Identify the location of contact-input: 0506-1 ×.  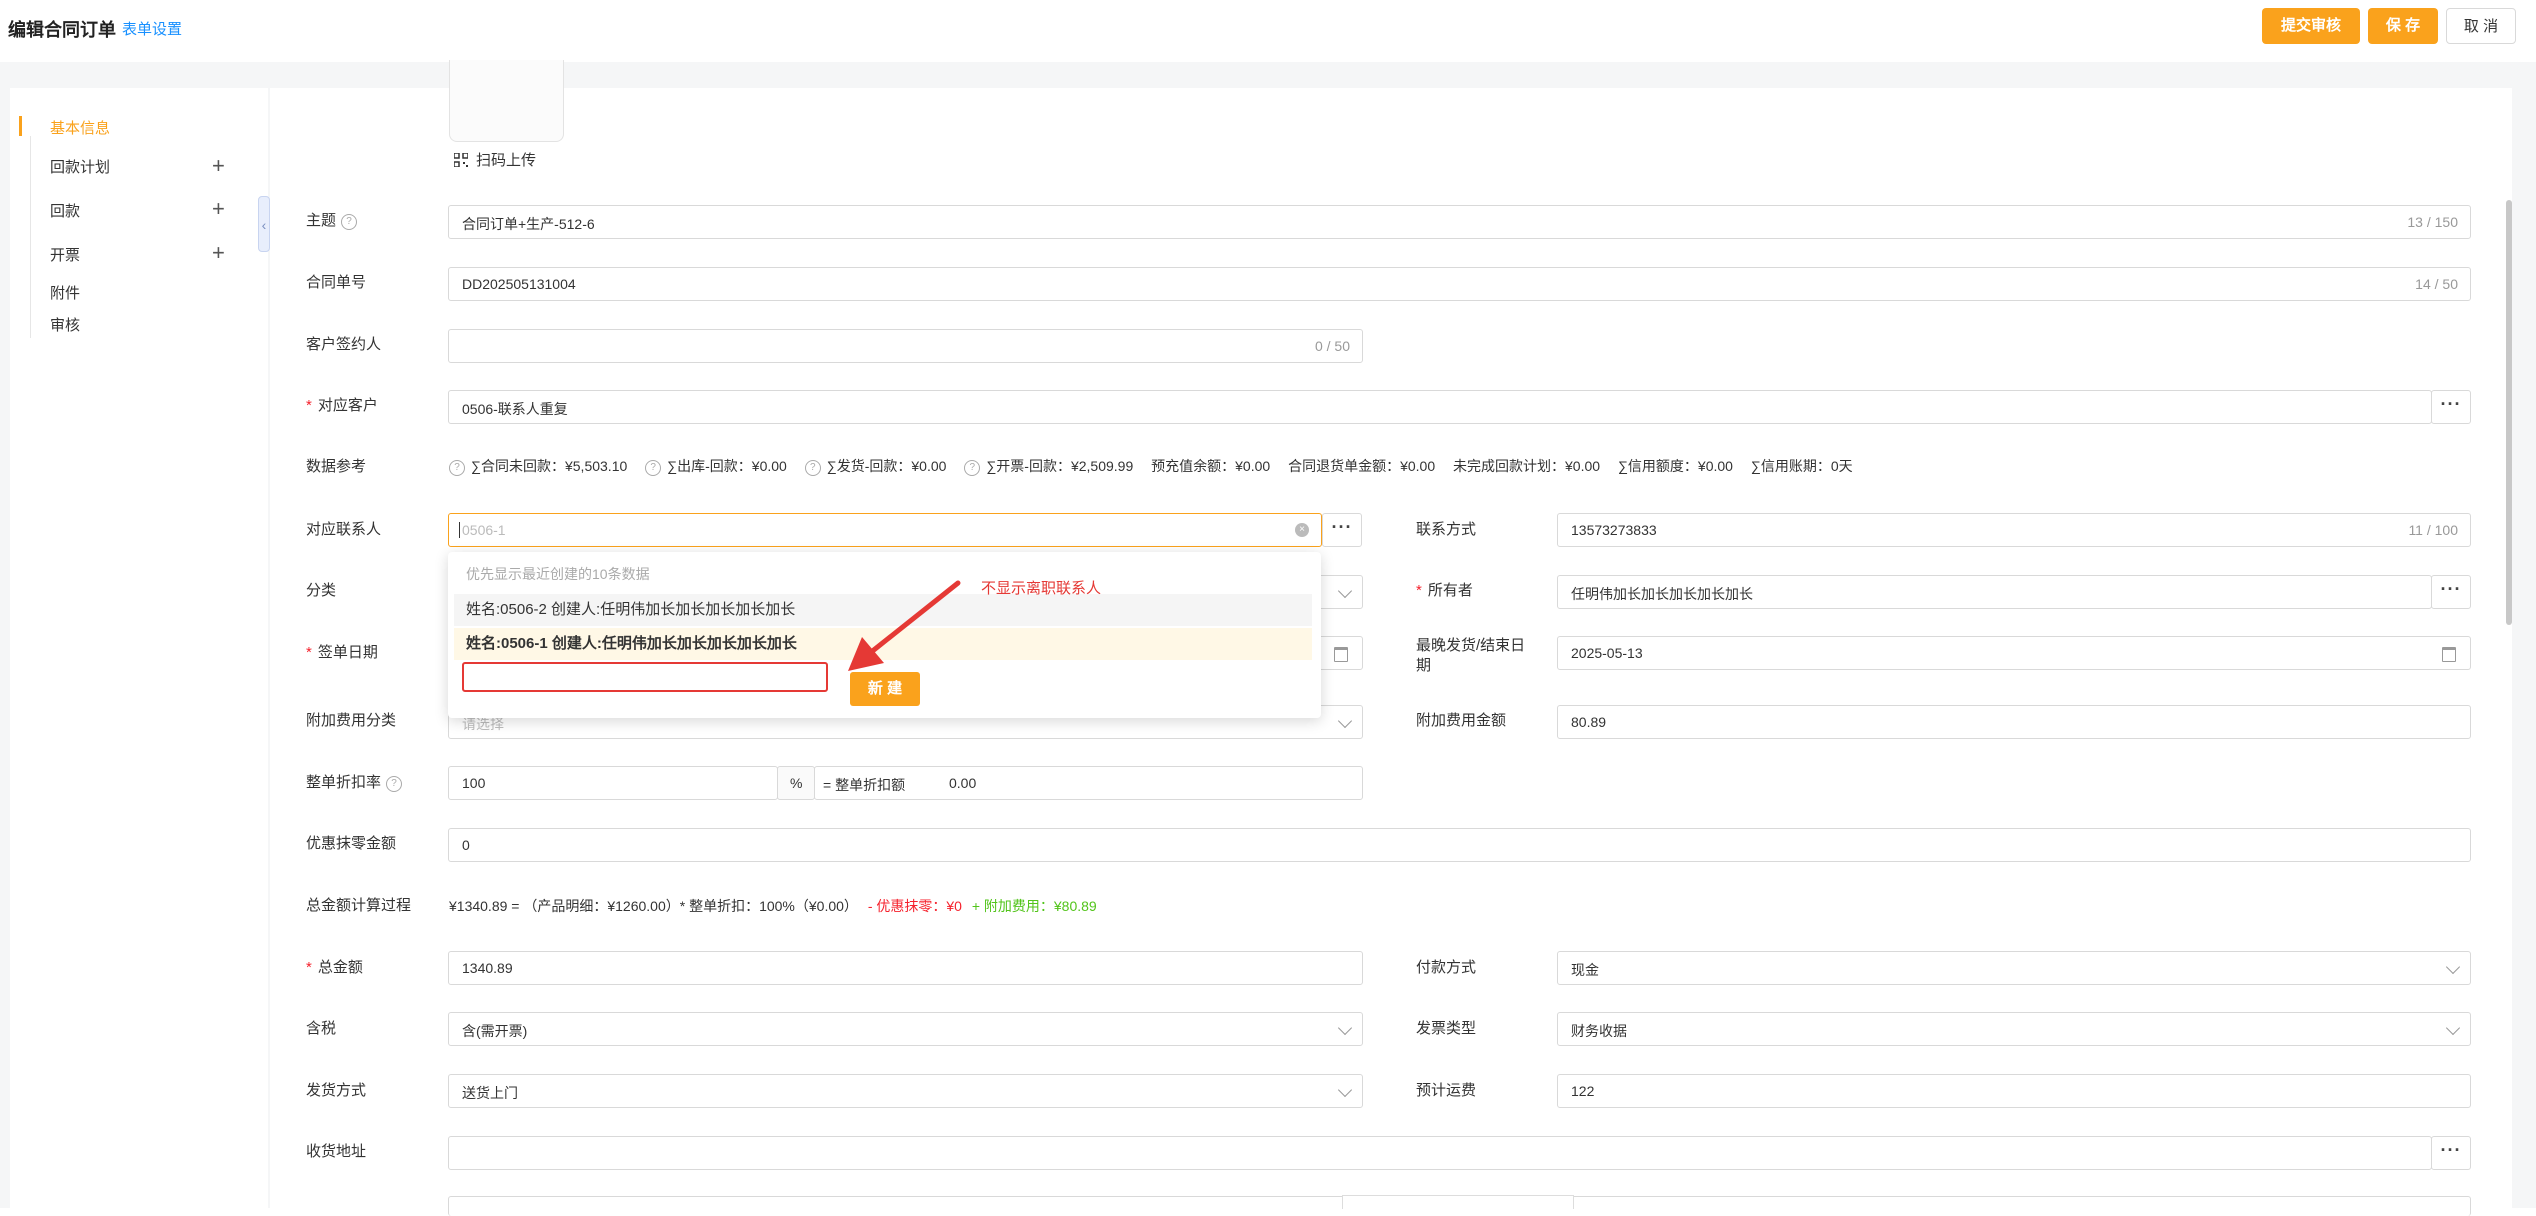
(885, 530).